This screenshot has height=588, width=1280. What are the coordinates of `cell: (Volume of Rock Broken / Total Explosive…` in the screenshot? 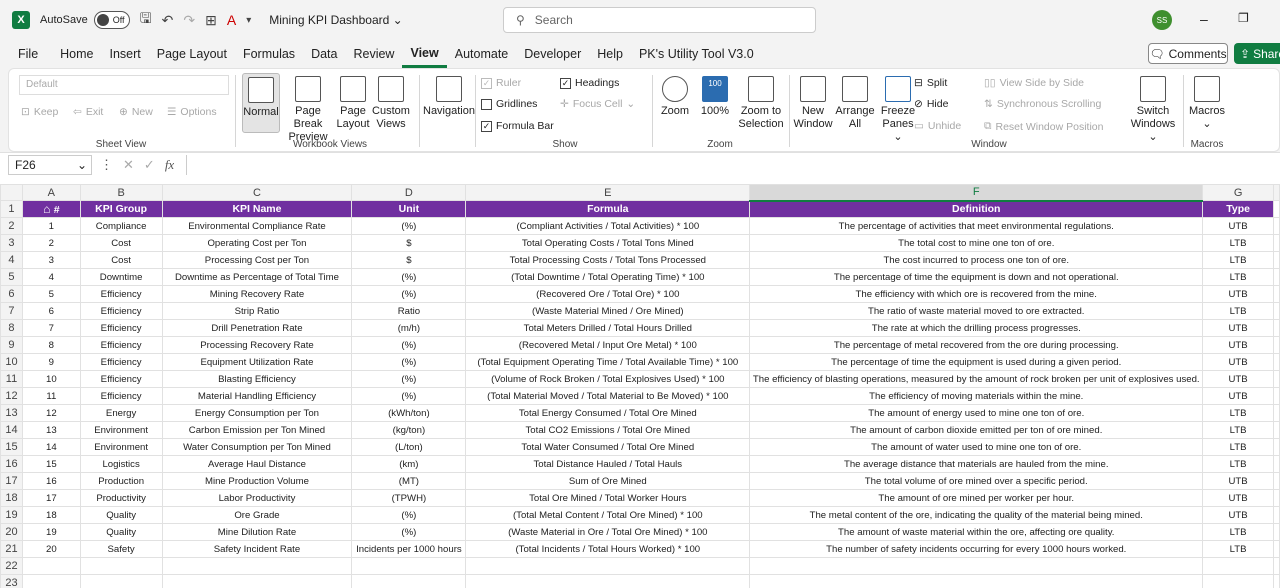 It's located at (608, 379).